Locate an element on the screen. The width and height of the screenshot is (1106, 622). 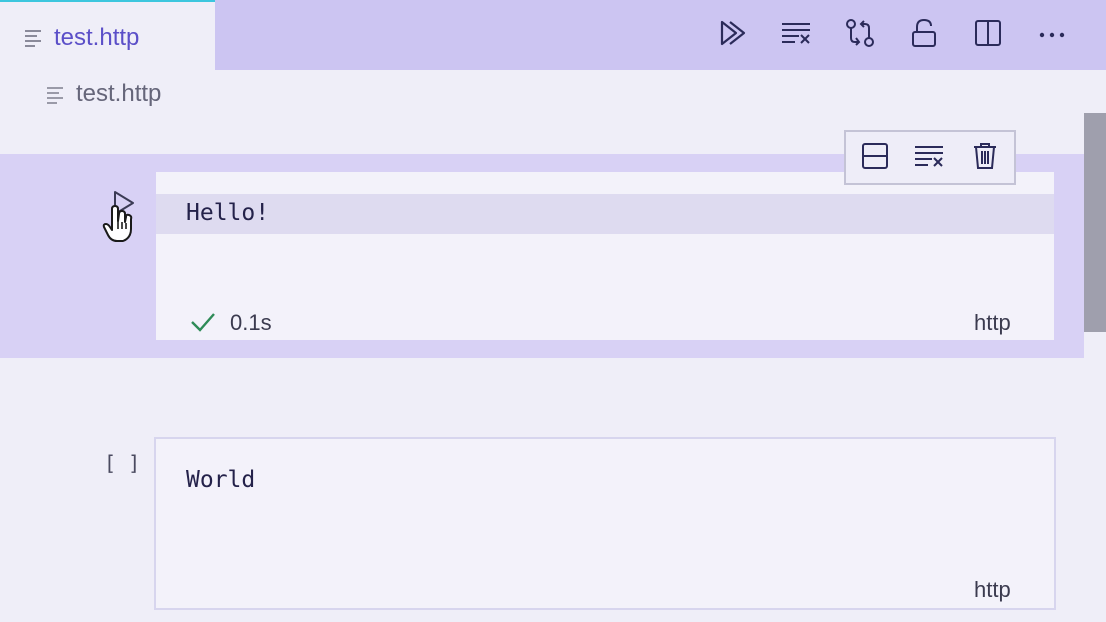
cell-toolbar is located at coordinates (930, 157).